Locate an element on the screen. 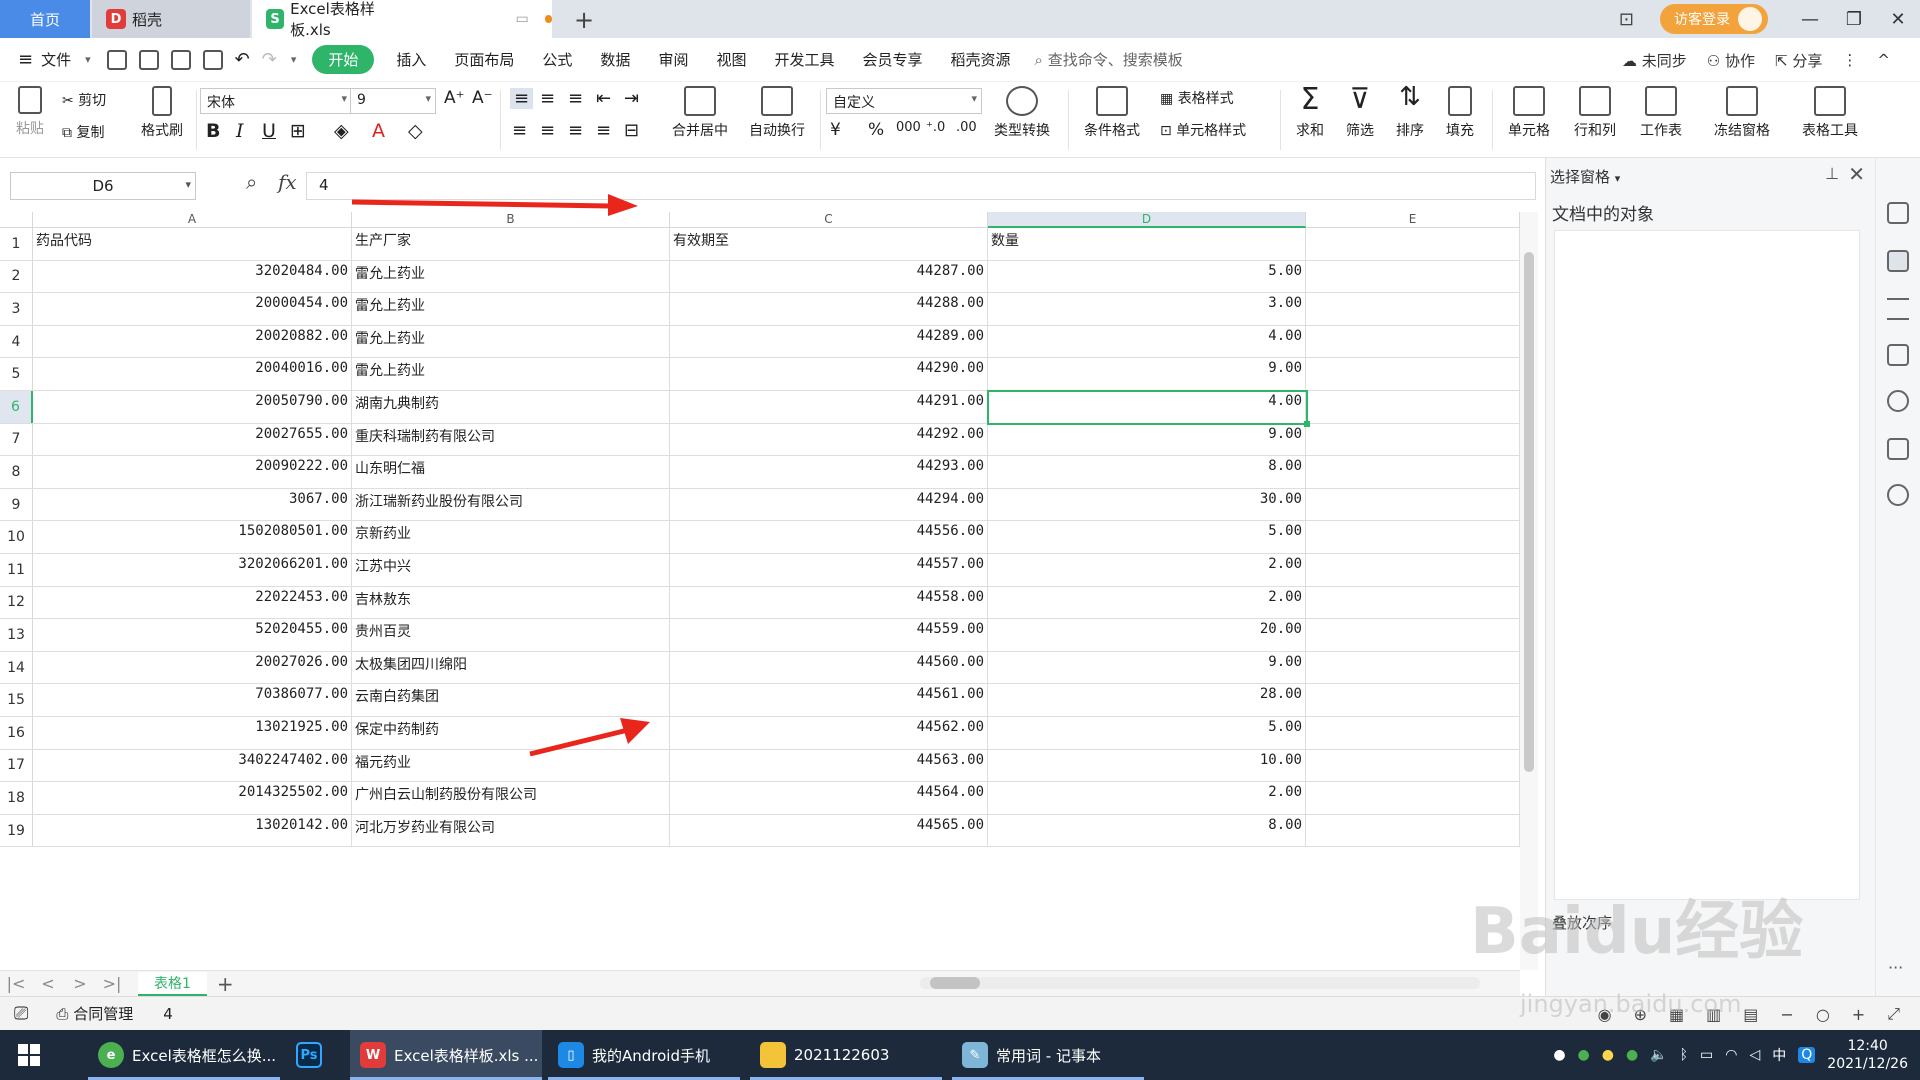 The width and height of the screenshot is (1920, 1080). cell-d: 30.00 is located at coordinates (1147, 504).